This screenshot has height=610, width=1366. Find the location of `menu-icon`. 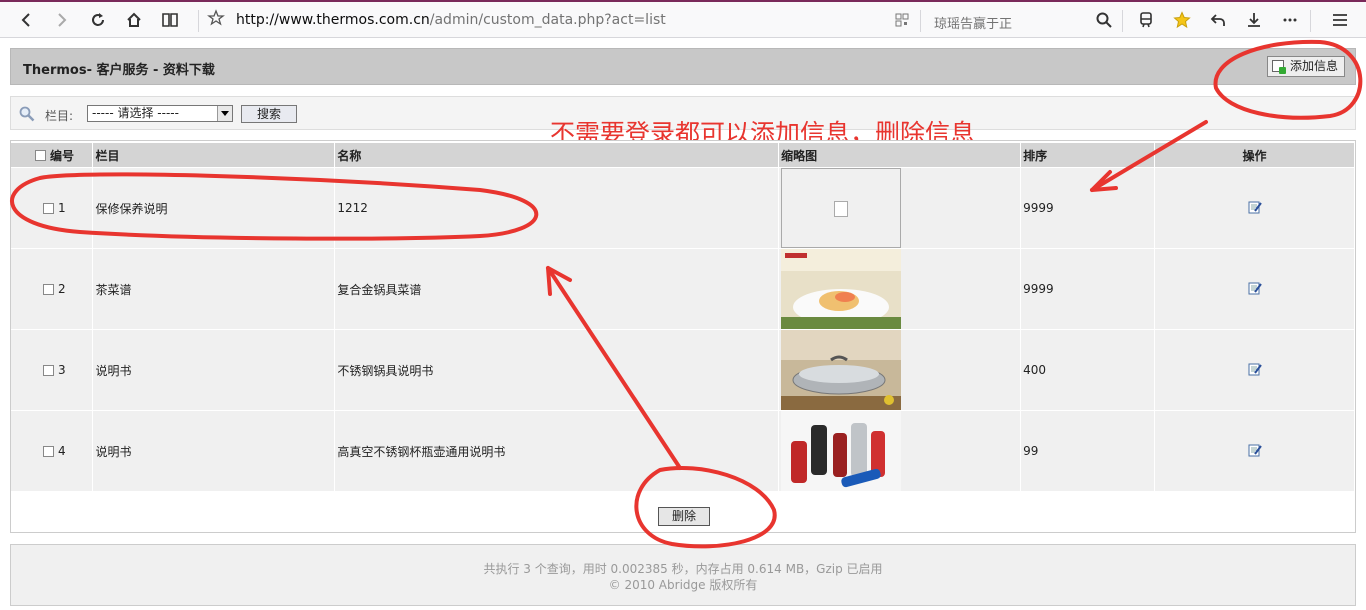

menu-icon is located at coordinates (1340, 20).